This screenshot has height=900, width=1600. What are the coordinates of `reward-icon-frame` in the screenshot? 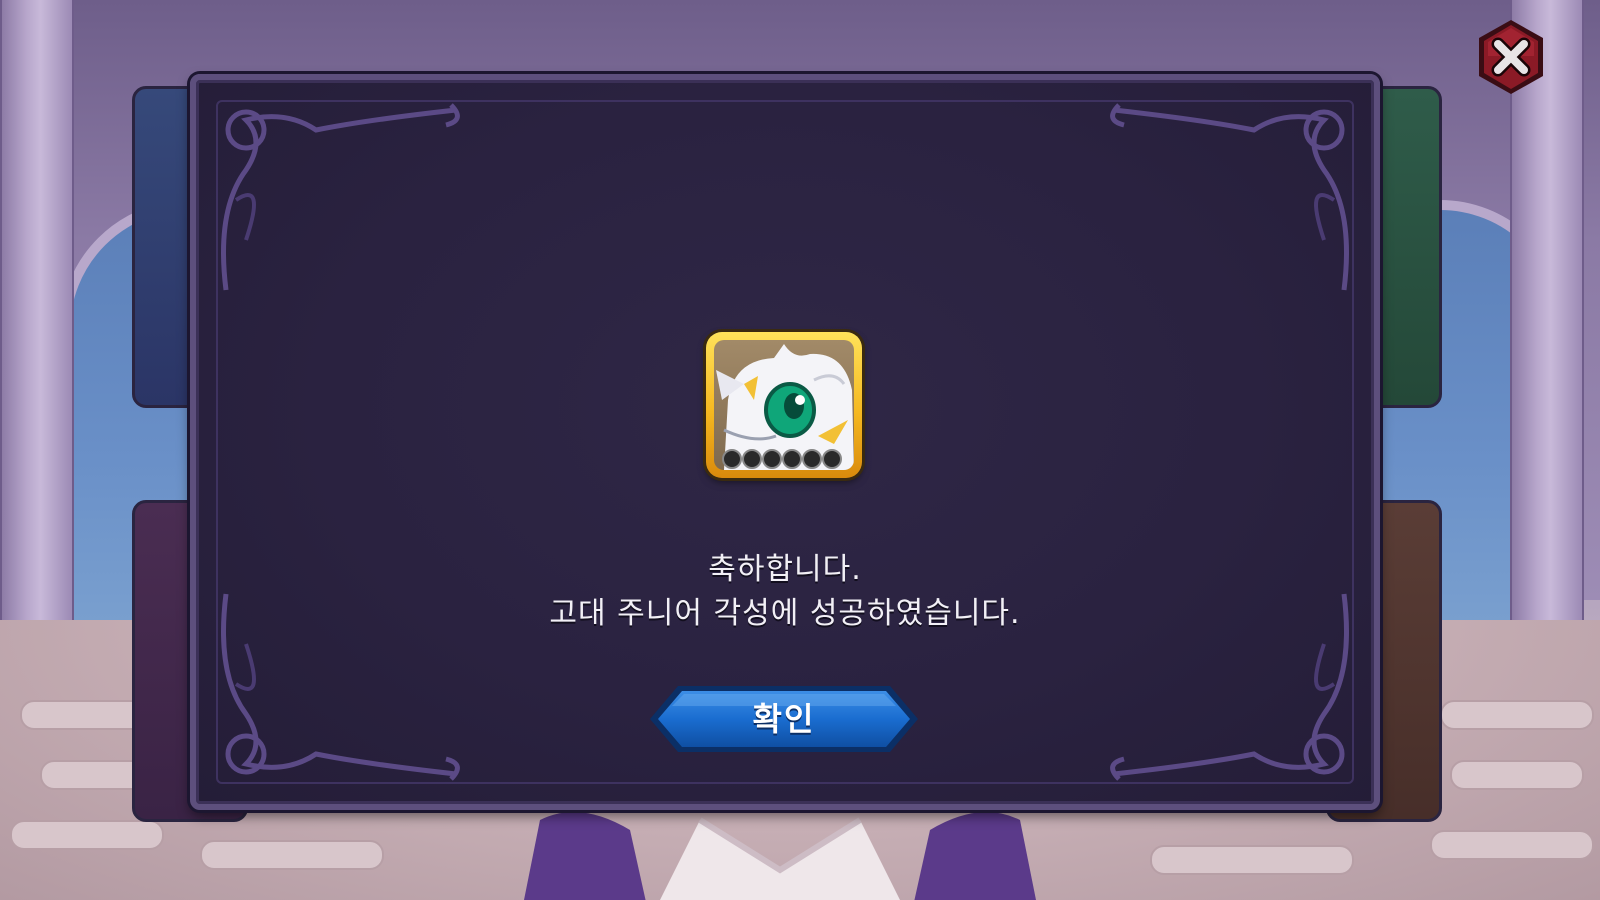 It's located at (784, 405).